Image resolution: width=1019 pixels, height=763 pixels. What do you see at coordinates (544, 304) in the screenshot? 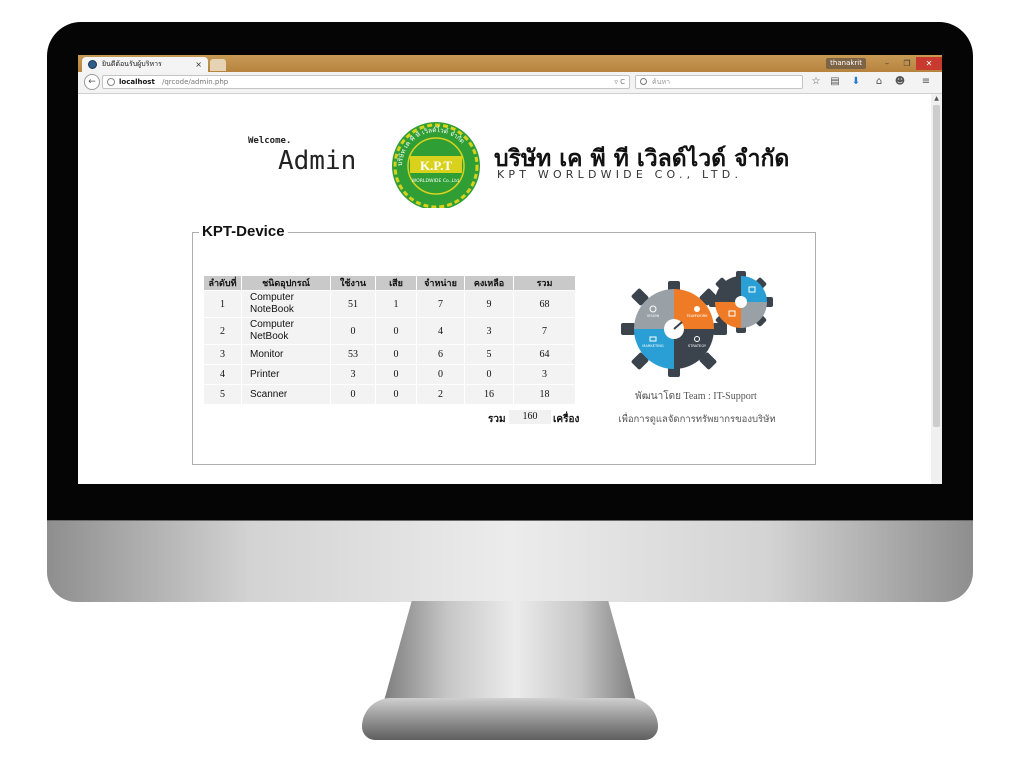
I see `cell-total: 68` at bounding box center [544, 304].